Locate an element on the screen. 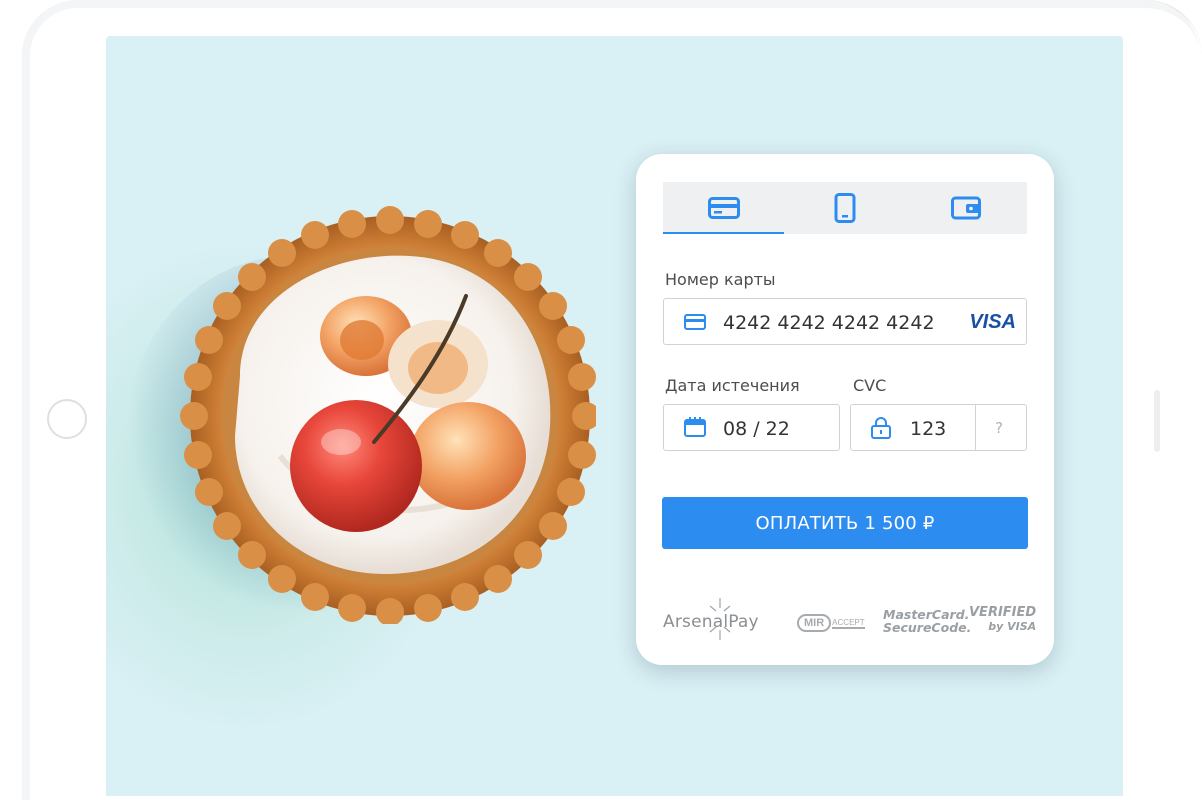 This screenshot has height=800, width=1202. cvc-help-button: ? is located at coordinates (999, 428).